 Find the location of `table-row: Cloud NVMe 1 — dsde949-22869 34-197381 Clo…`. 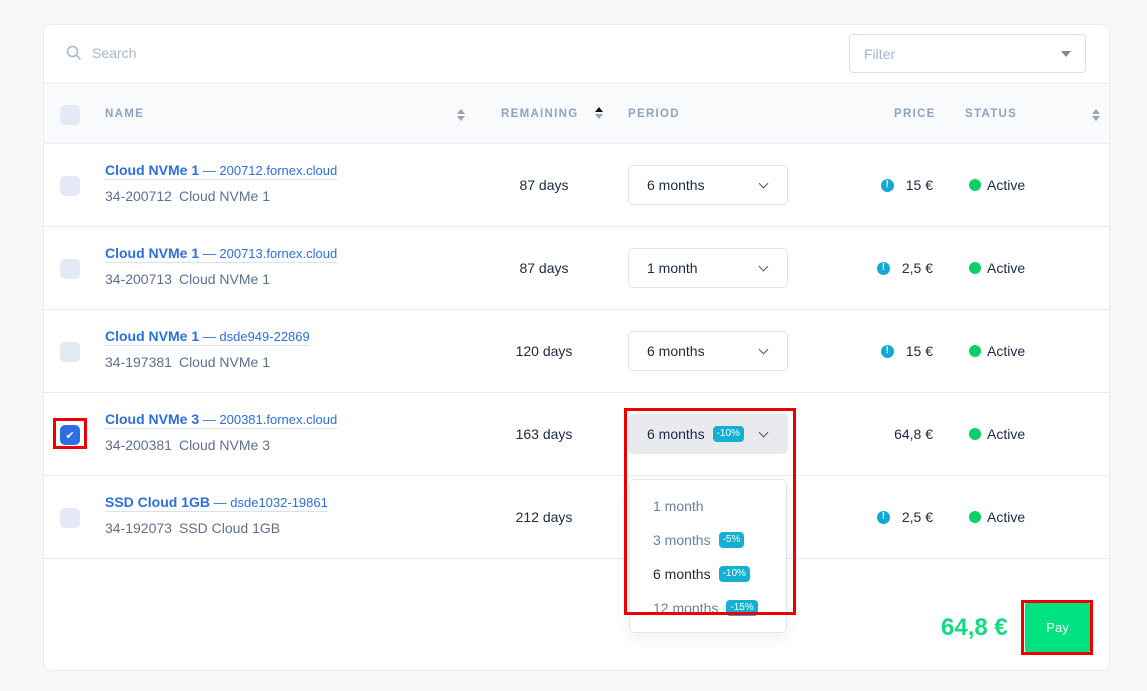

table-row: Cloud NVMe 1 — dsde949-22869 34-197381 Clo… is located at coordinates (576, 351).